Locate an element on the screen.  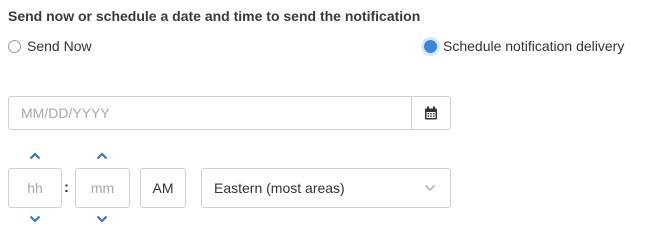
minute-decrement-button is located at coordinates (102, 219).